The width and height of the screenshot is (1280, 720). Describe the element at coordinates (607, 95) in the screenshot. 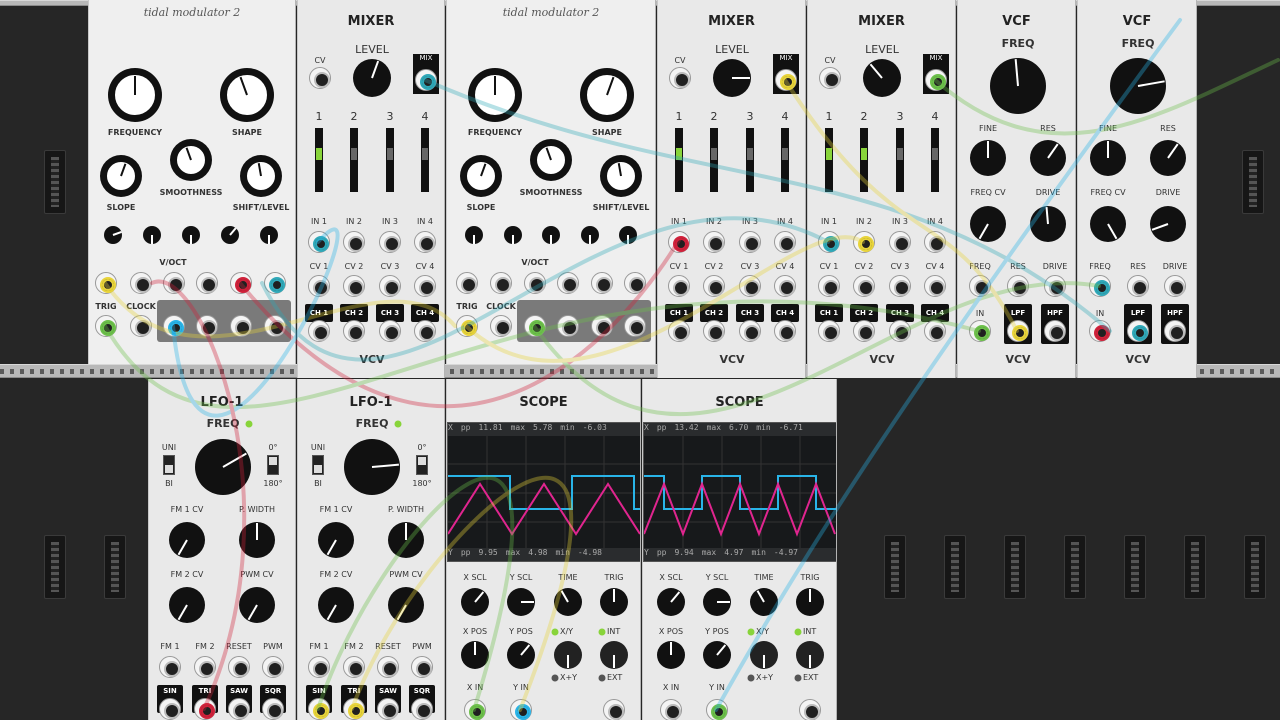

I see `shape-knob` at that location.